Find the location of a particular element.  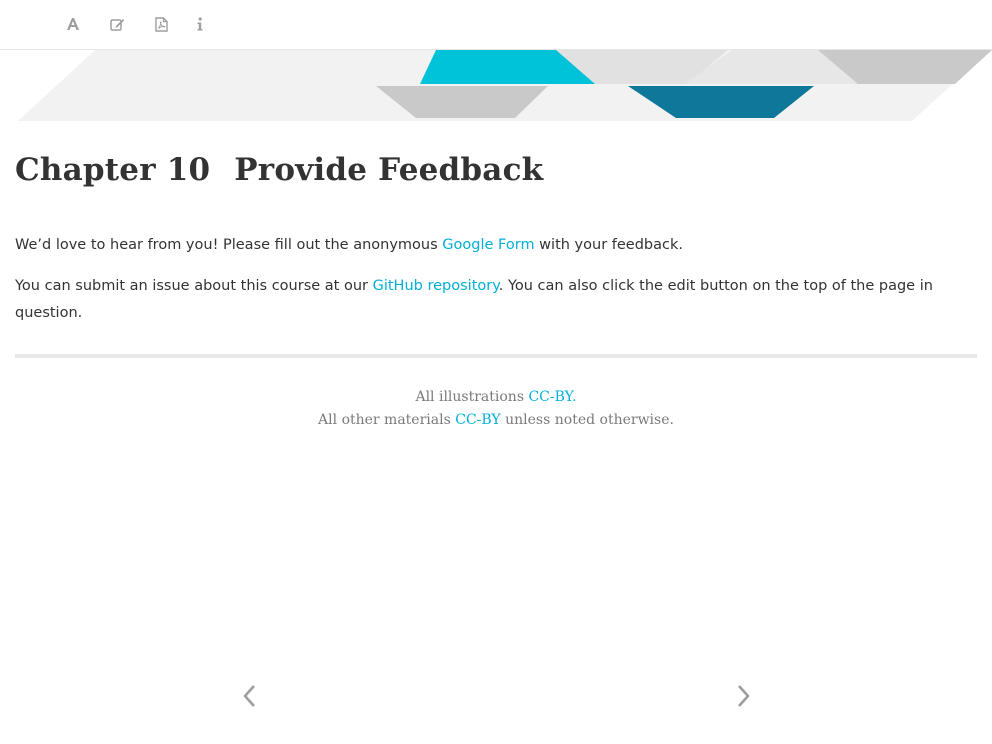

pdf-icon is located at coordinates (161, 24).